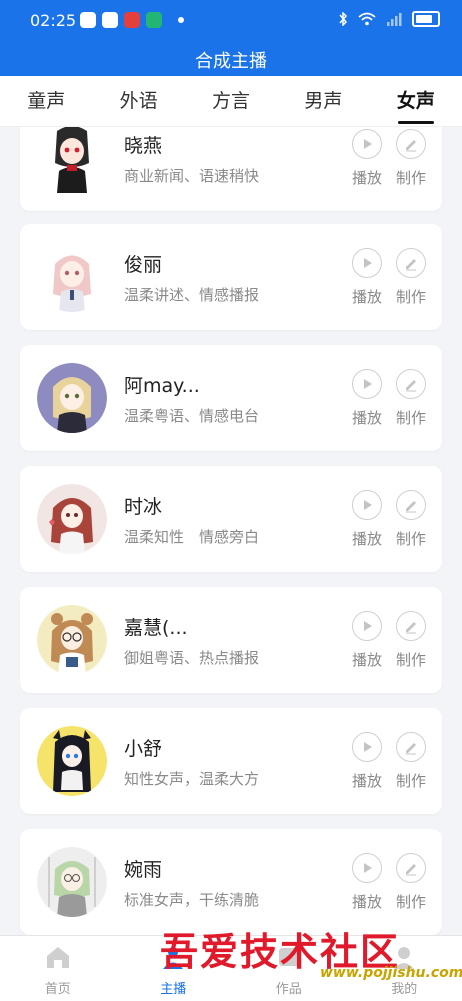 This screenshot has width=462, height=1001. I want to click on header-bar: 合成主播, so click(231, 57).